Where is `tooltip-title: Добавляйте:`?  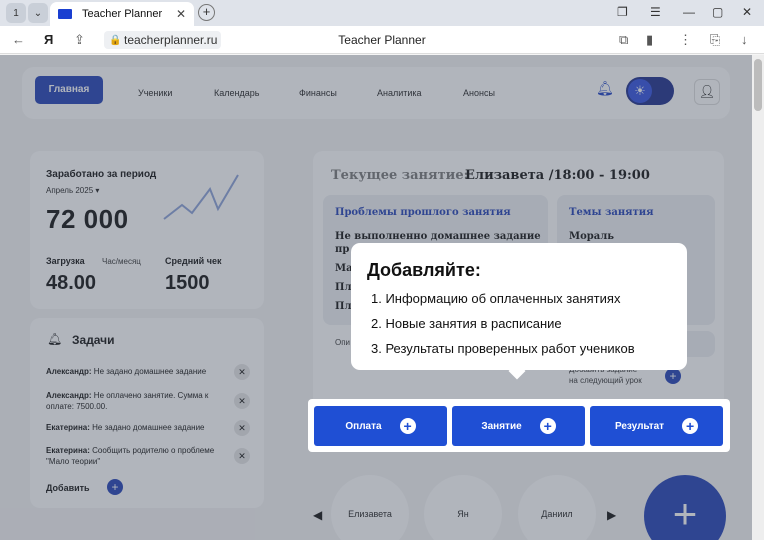 tooltip-title: Добавляйте: is located at coordinates (424, 270).